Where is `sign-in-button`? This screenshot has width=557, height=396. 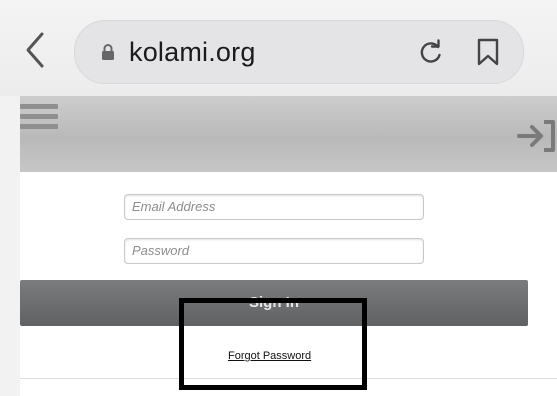
sign-in-button is located at coordinates (537, 136).